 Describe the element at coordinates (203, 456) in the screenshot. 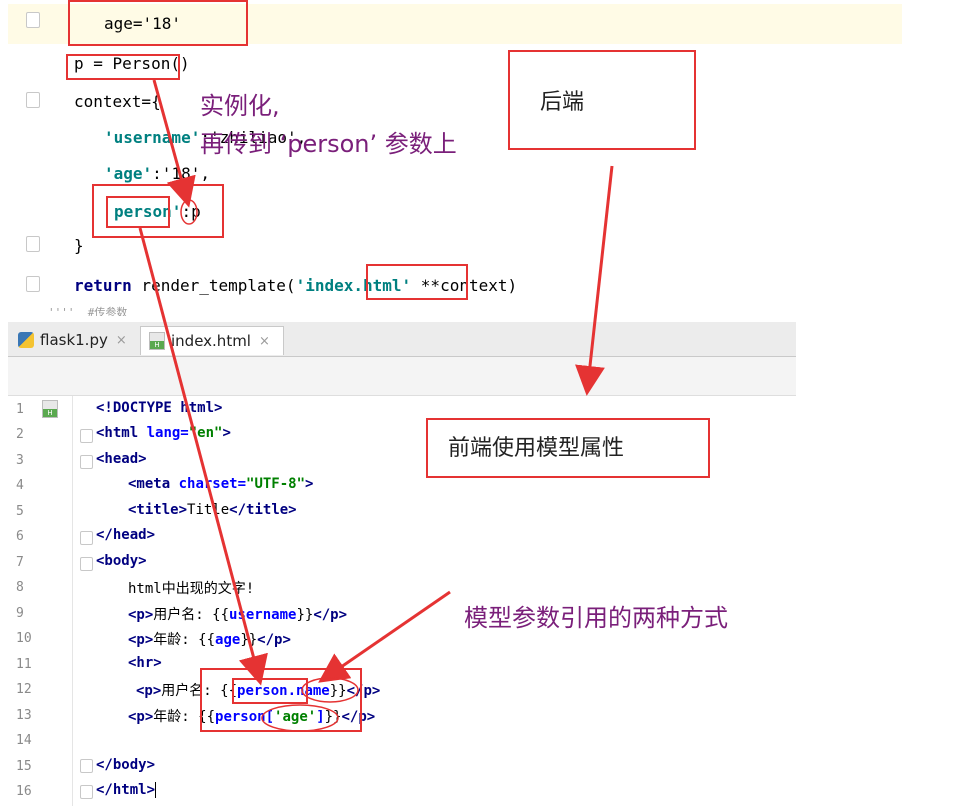

I see `arrow-person-to-template` at that location.